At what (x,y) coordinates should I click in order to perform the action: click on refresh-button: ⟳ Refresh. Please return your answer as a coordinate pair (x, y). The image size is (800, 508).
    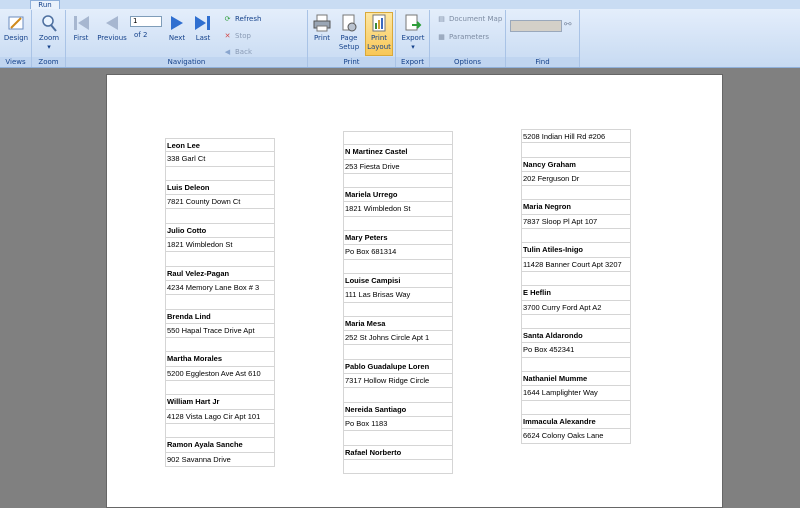
    Looking at the image, I should click on (242, 19).